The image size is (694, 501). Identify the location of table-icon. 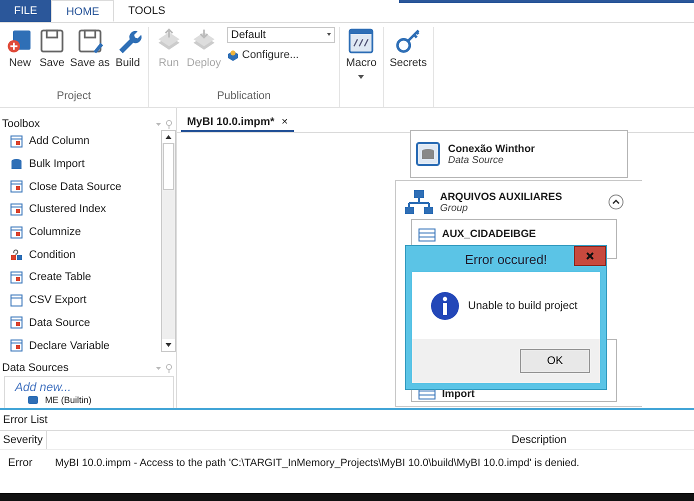
(427, 235).